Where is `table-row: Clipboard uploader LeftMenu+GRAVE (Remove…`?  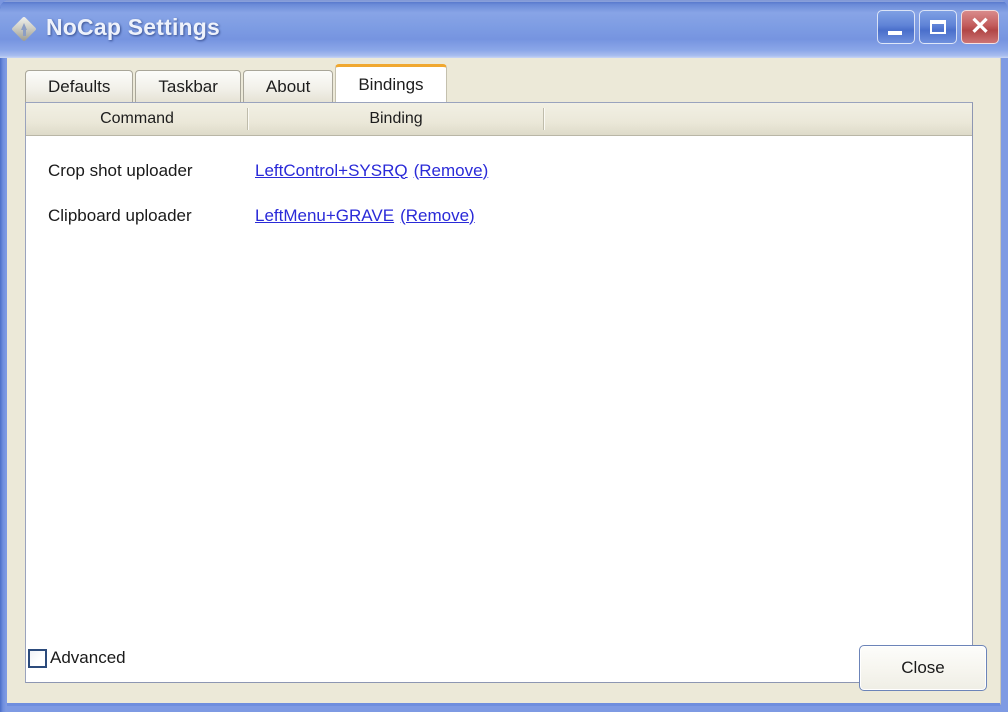
table-row: Clipboard uploader LeftMenu+GRAVE (Remove… is located at coordinates (499, 215).